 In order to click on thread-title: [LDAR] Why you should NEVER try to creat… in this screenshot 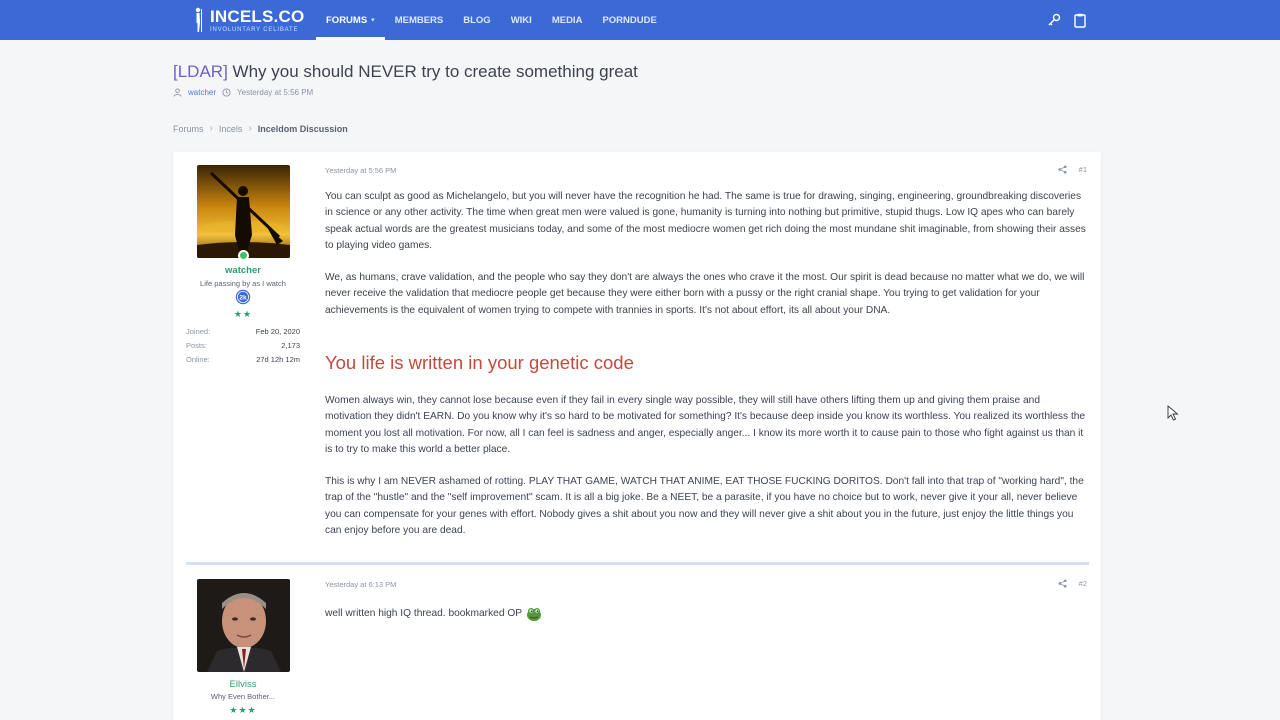, I will do `click(405, 72)`.